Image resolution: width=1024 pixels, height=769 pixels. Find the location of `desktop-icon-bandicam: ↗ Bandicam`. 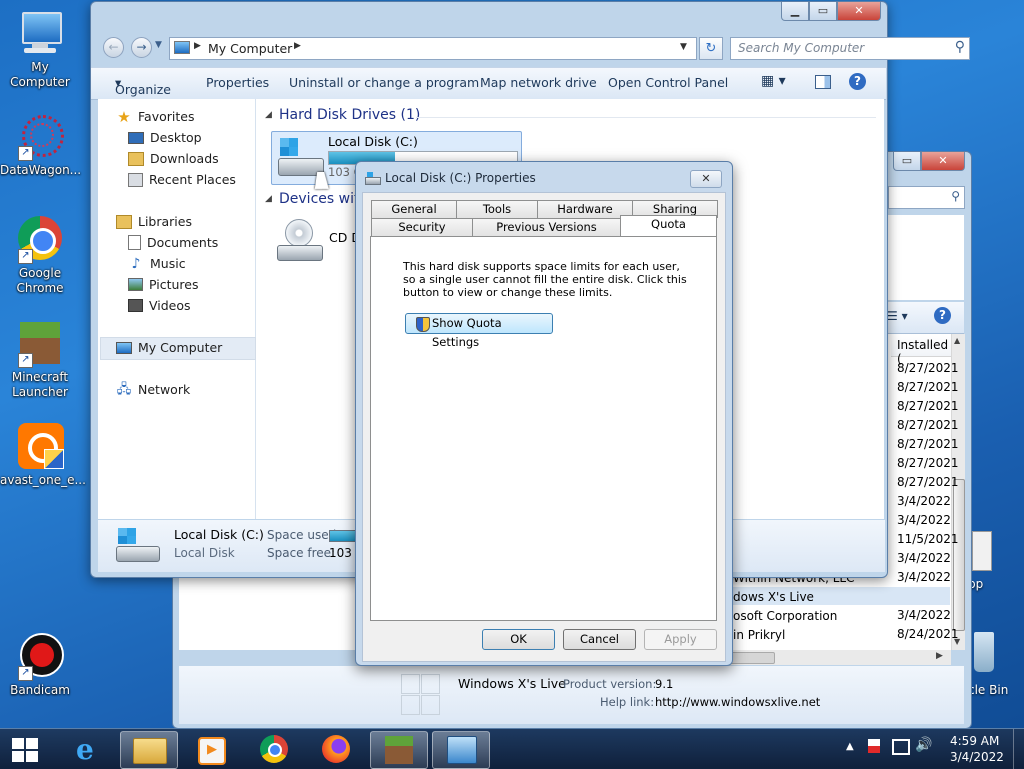

desktop-icon-bandicam: ↗ Bandicam is located at coordinates (40, 665).